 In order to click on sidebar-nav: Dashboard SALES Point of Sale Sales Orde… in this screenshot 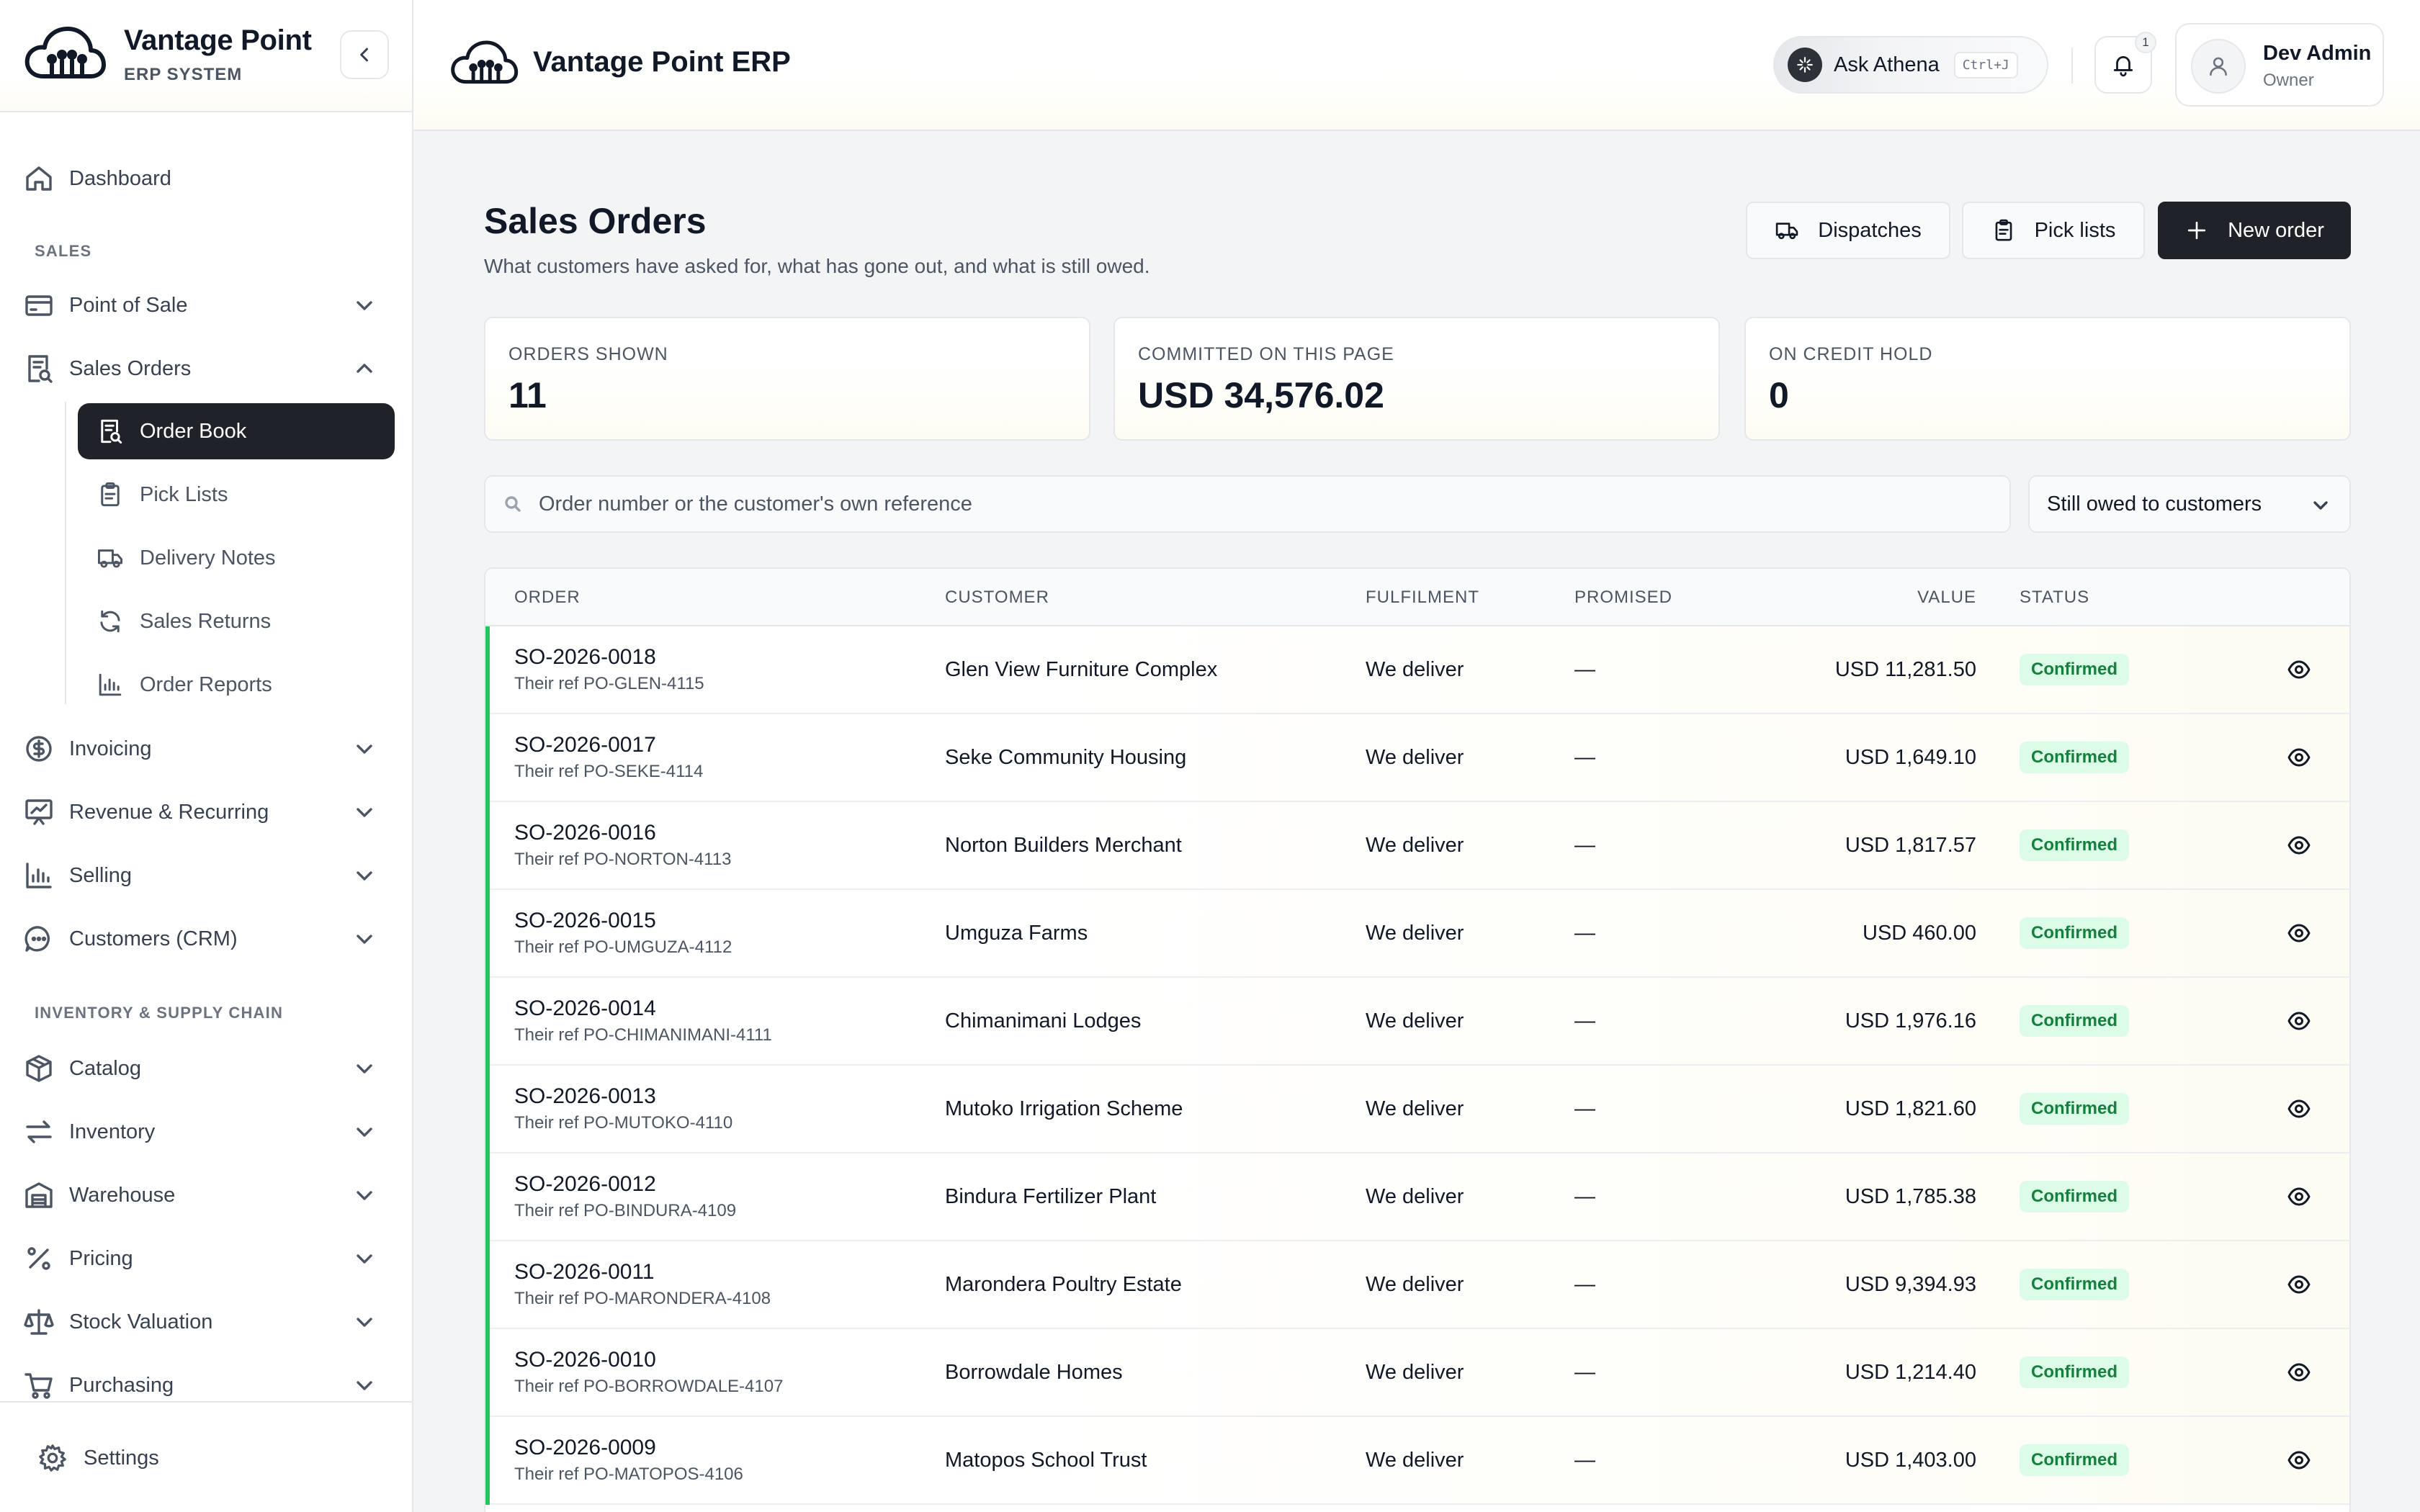, I will do `click(206, 756)`.